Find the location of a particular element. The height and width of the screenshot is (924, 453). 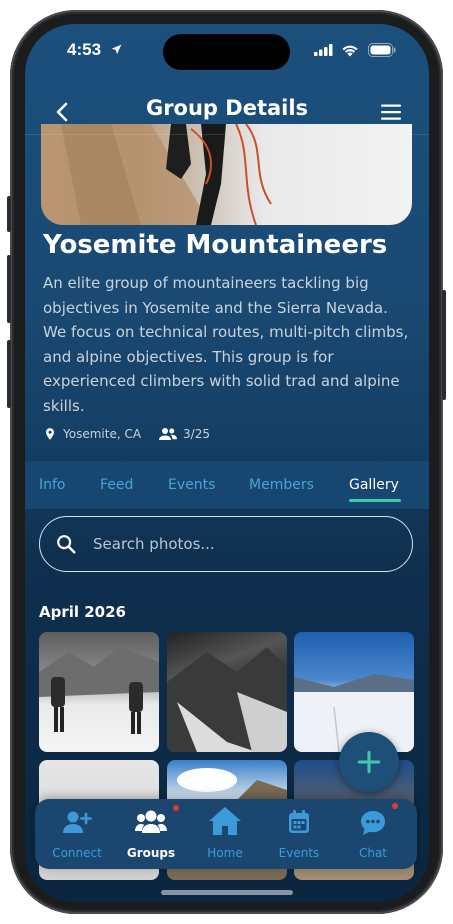

power-button is located at coordinates (444, 345).